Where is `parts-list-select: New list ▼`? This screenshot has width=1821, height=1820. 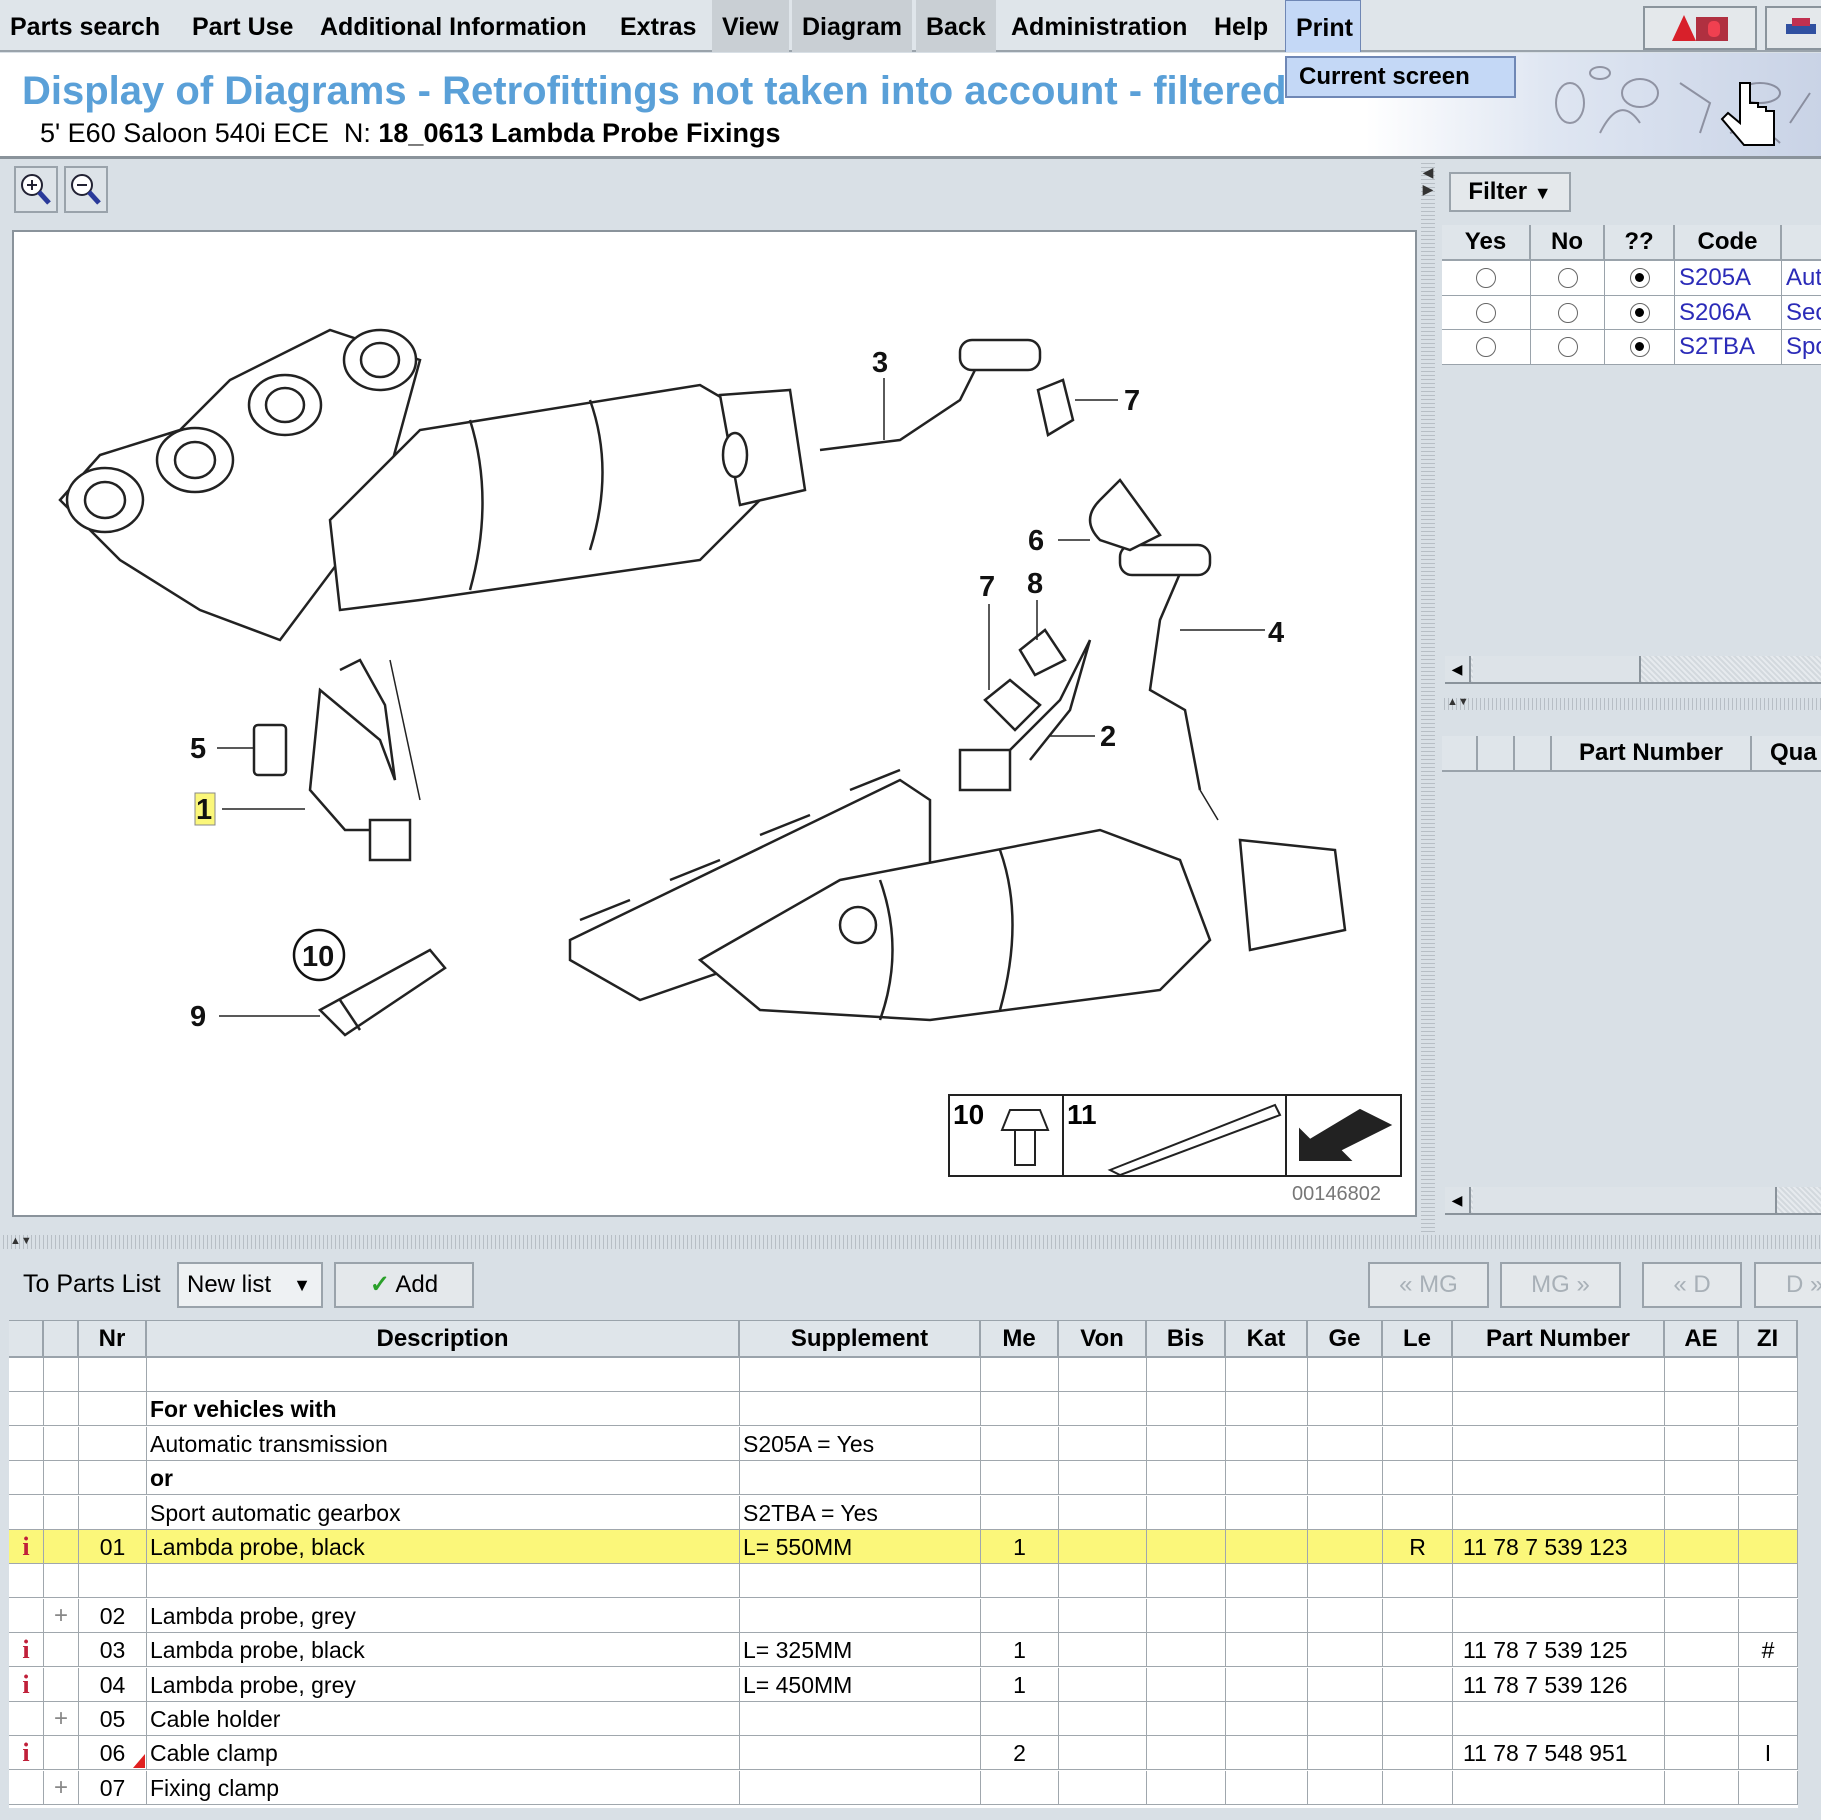 parts-list-select: New list ▼ is located at coordinates (250, 1285).